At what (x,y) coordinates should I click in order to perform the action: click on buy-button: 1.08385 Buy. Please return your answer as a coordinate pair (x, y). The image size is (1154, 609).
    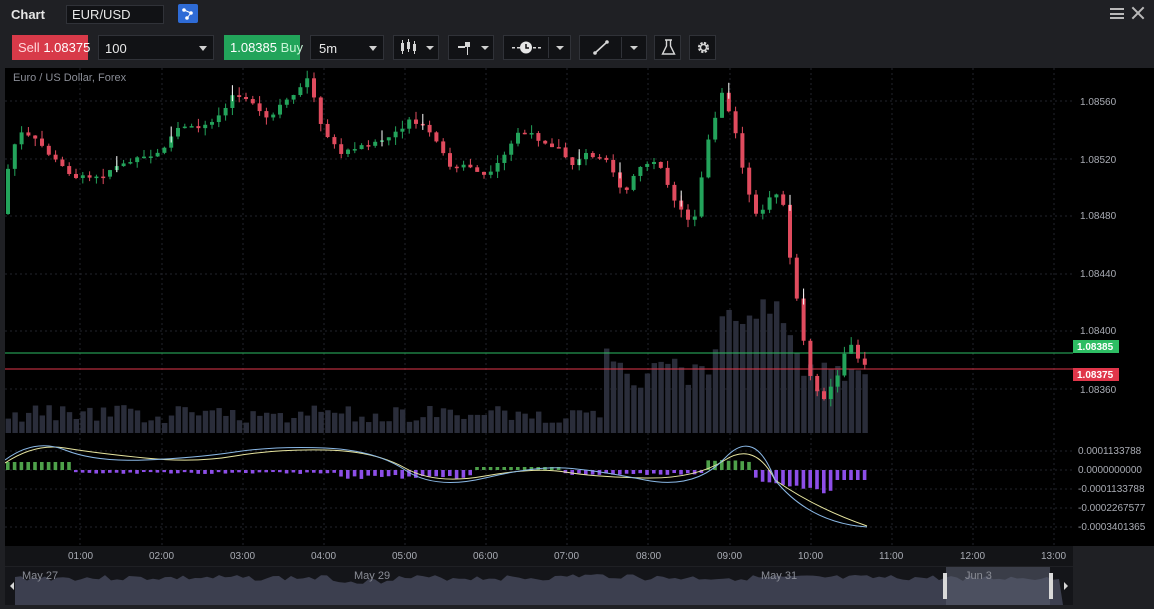
    Looking at the image, I should click on (263, 47).